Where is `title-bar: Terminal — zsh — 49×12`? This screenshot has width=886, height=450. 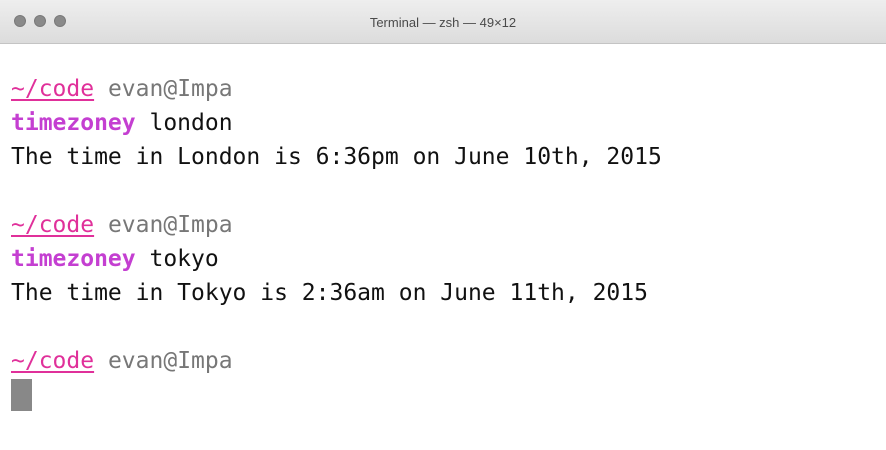 title-bar: Terminal — zsh — 49×12 is located at coordinates (443, 22).